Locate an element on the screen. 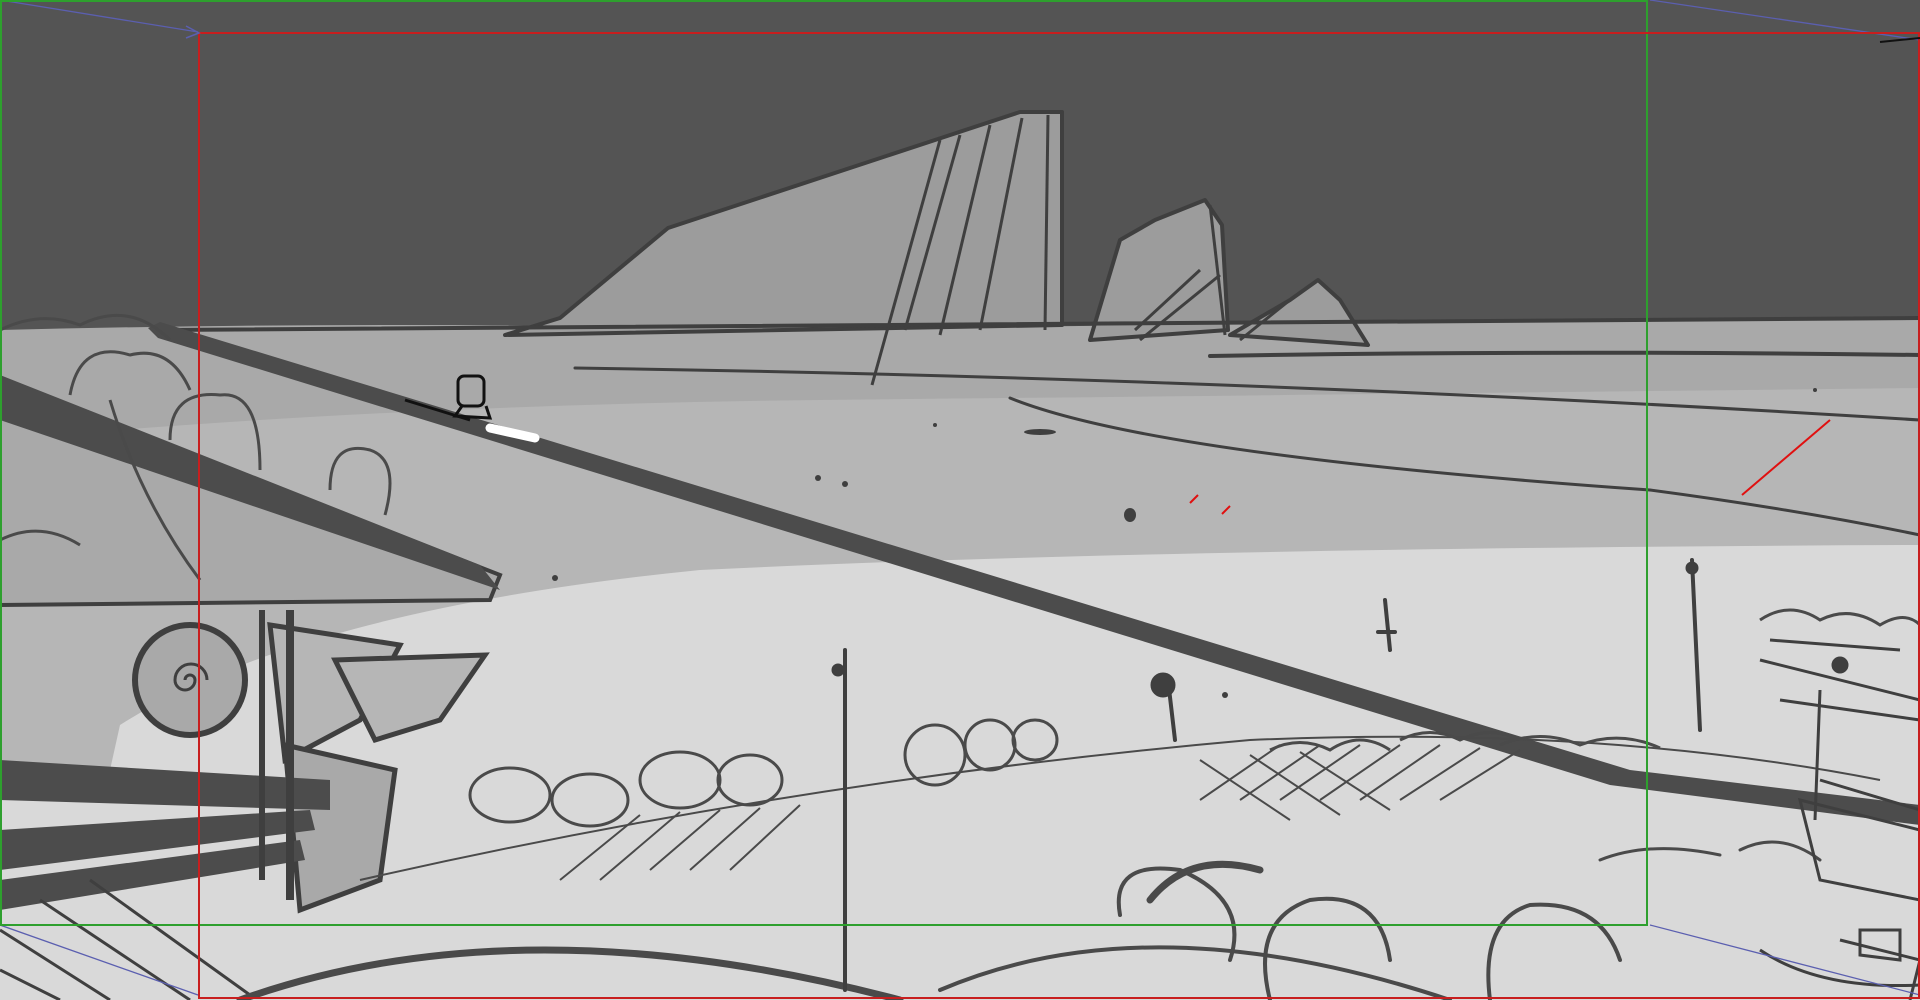  spiral-wheel is located at coordinates (190, 680).